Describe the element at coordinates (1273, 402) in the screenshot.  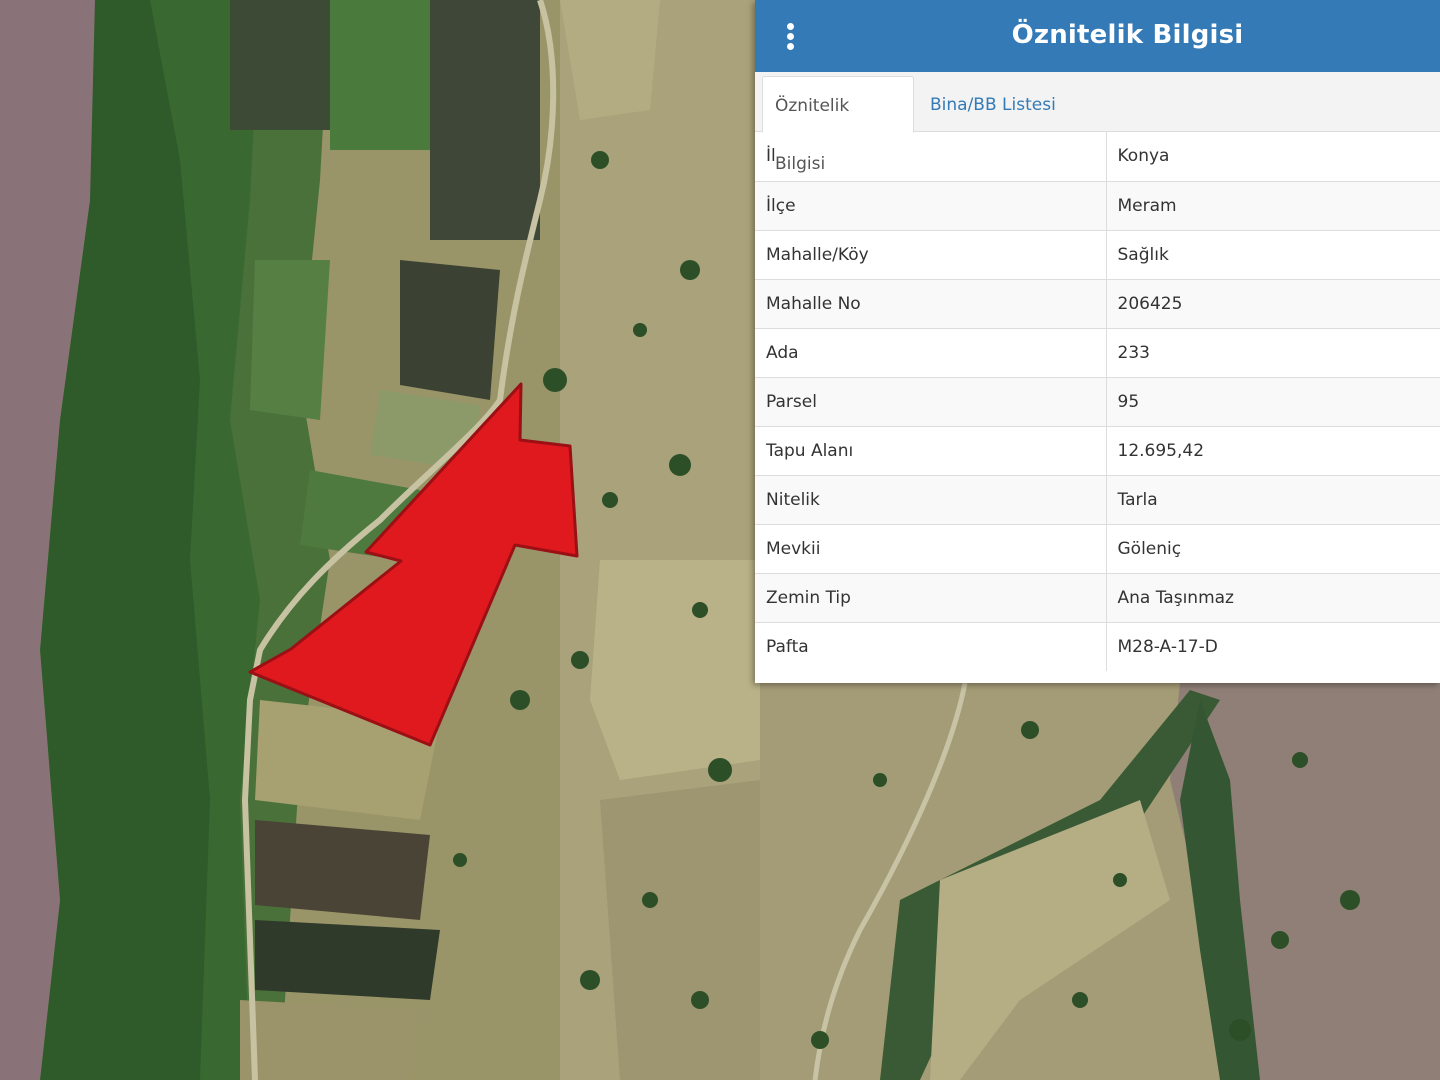
I see `attribute-value: 95` at that location.